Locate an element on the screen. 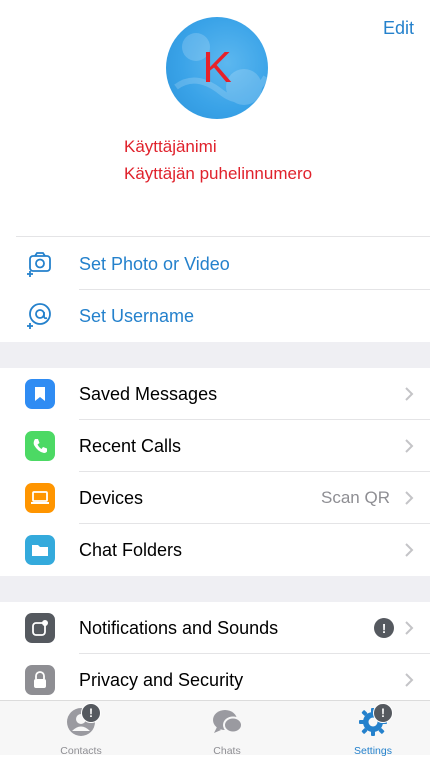 The height and width of the screenshot is (757, 430). tab-contacts: ! Contacts is located at coordinates (81, 729).